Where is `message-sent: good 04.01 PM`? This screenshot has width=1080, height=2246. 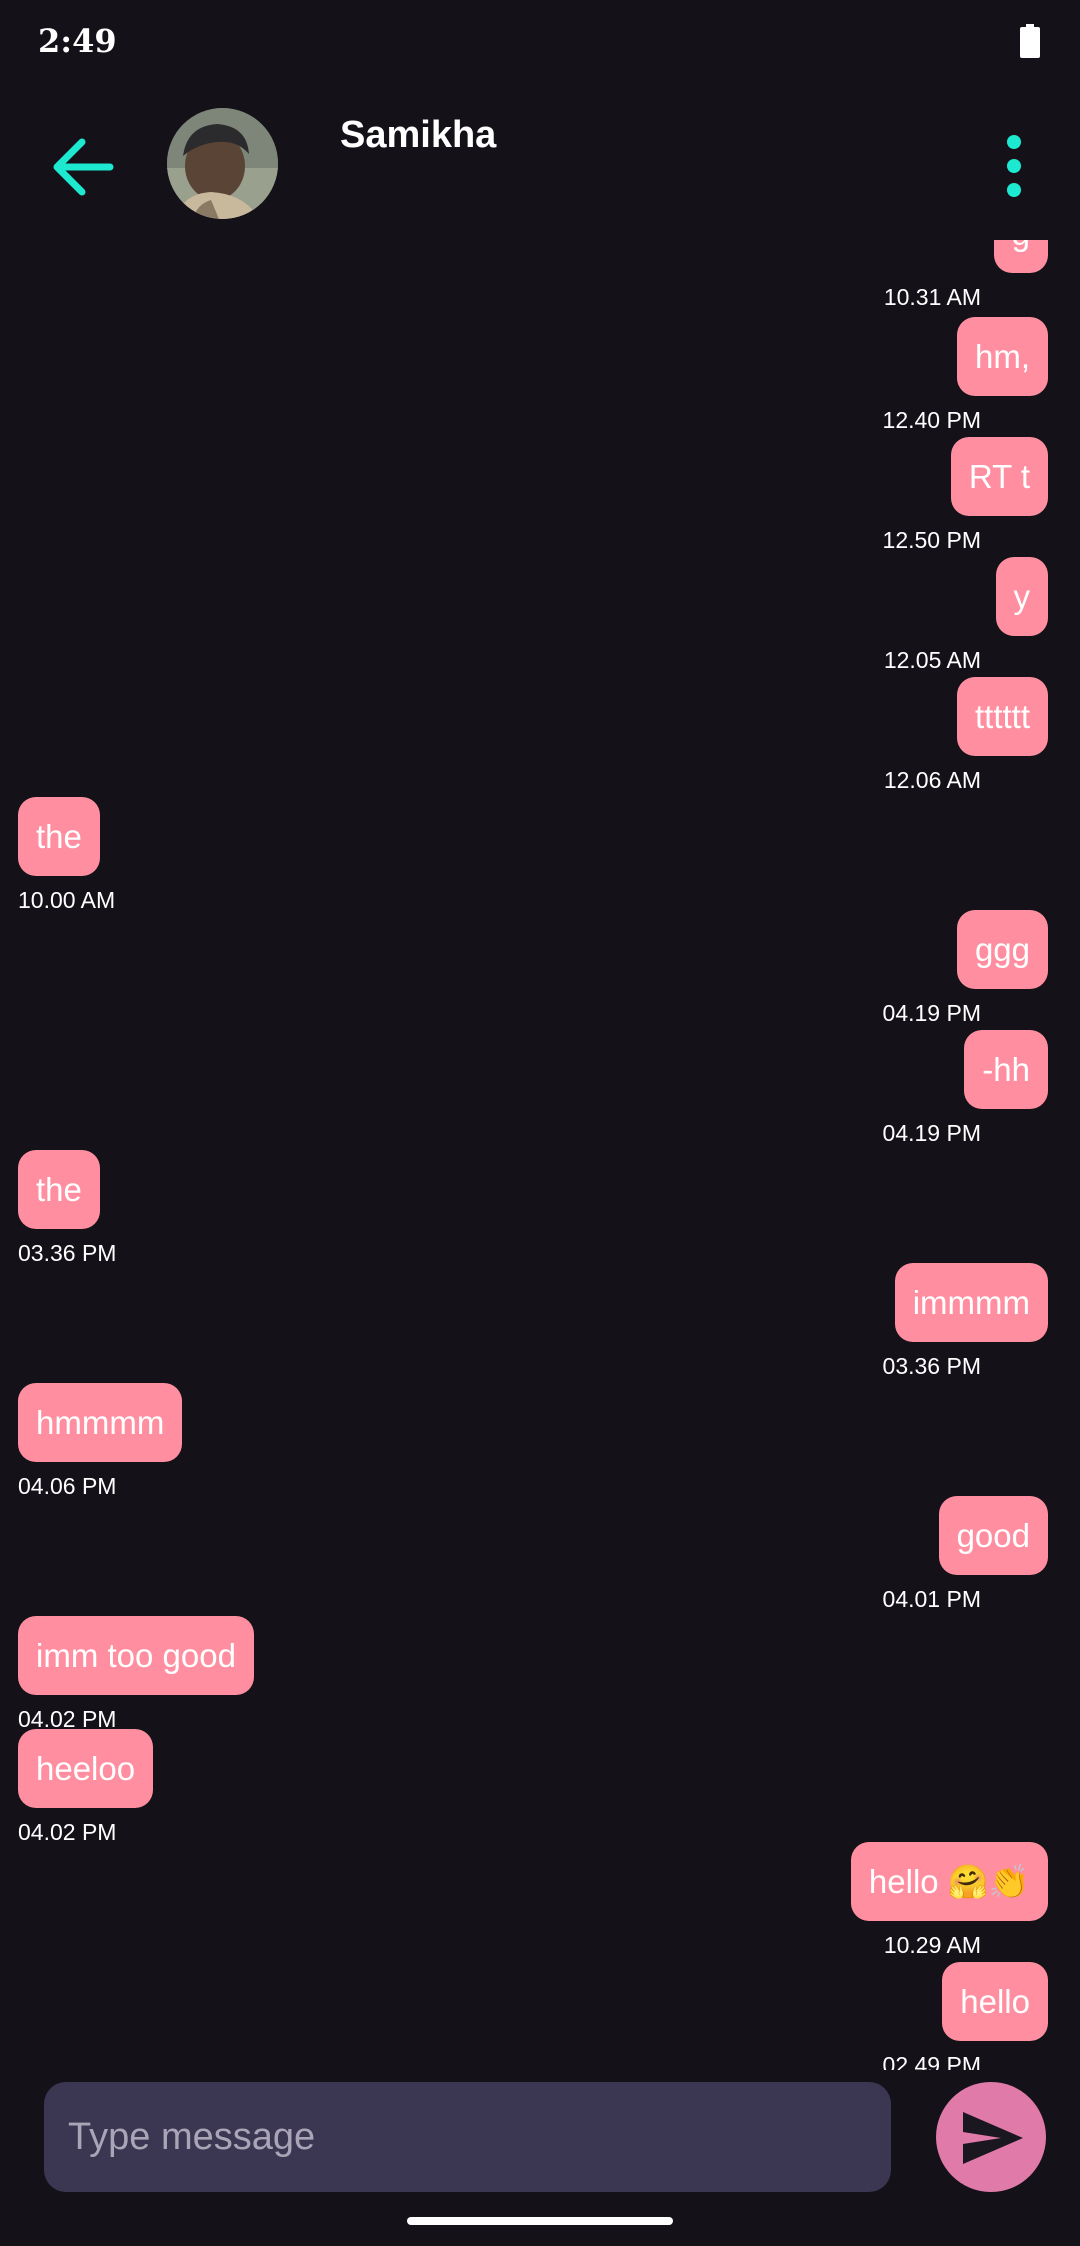
message-sent: good 04.01 PM is located at coordinates (965, 1554).